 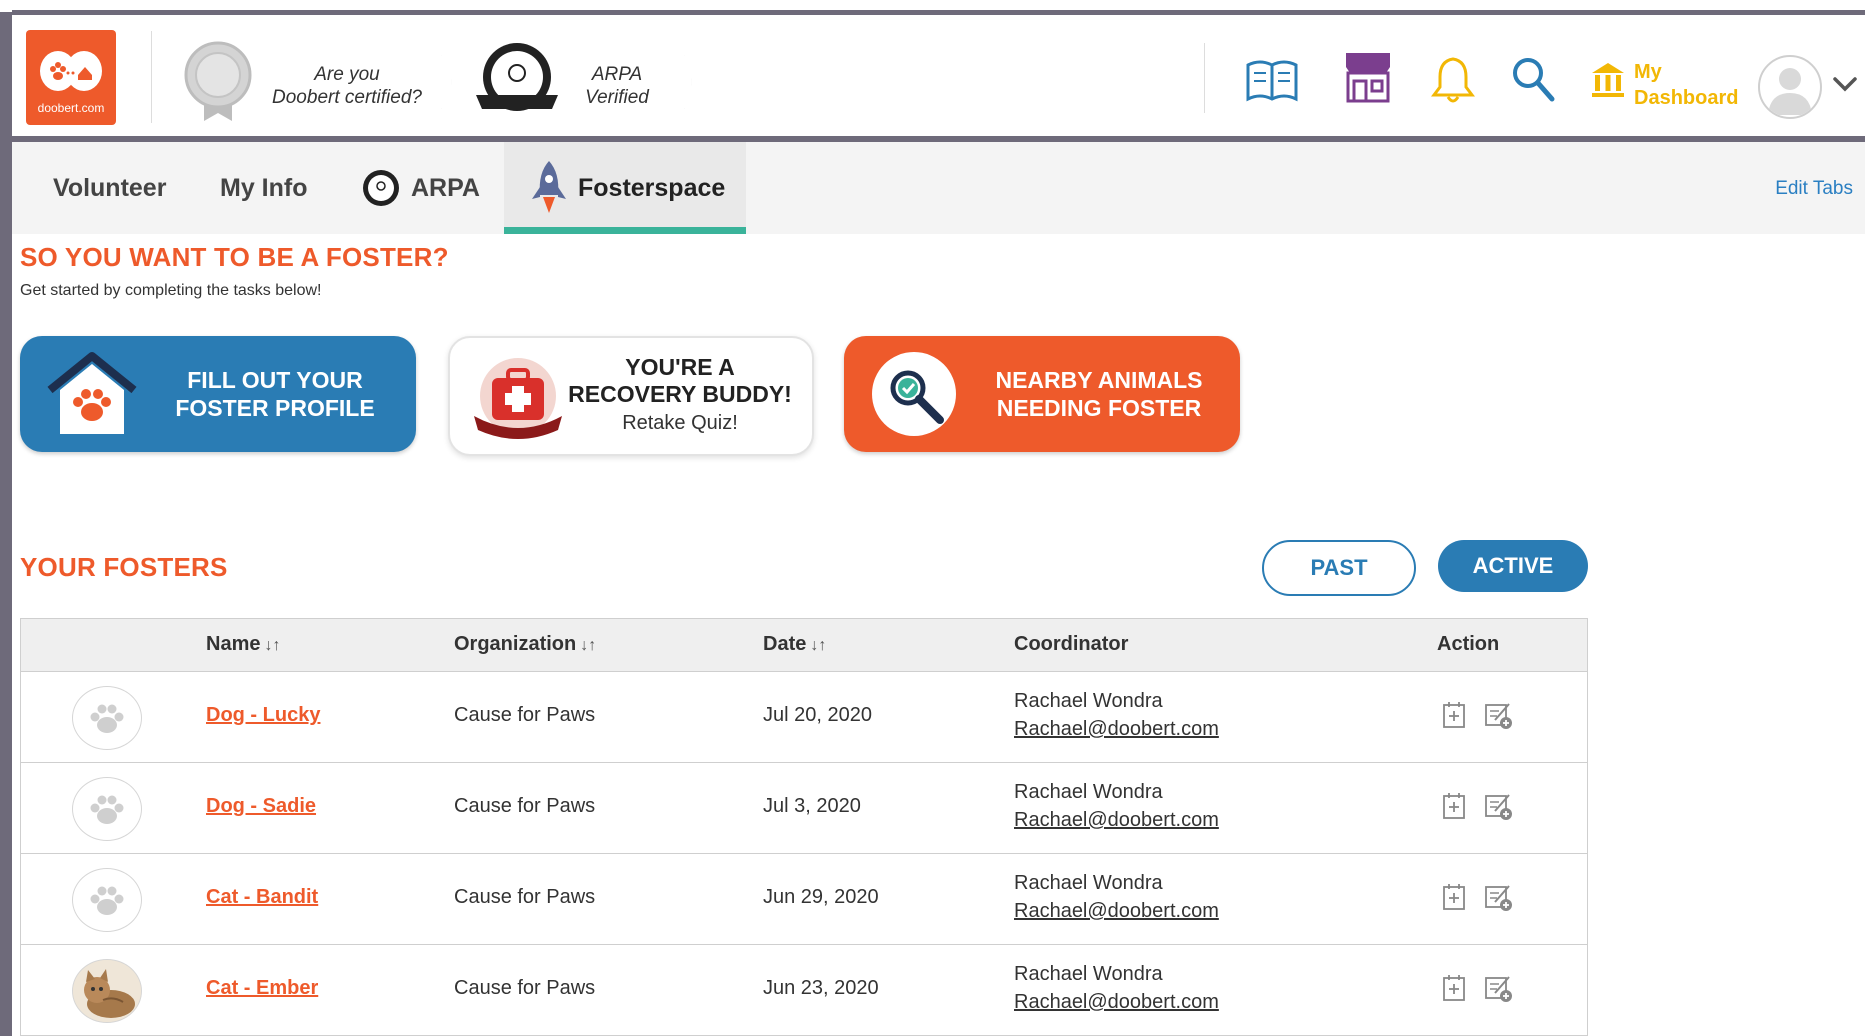 I want to click on tab-label: My Info, so click(x=264, y=187).